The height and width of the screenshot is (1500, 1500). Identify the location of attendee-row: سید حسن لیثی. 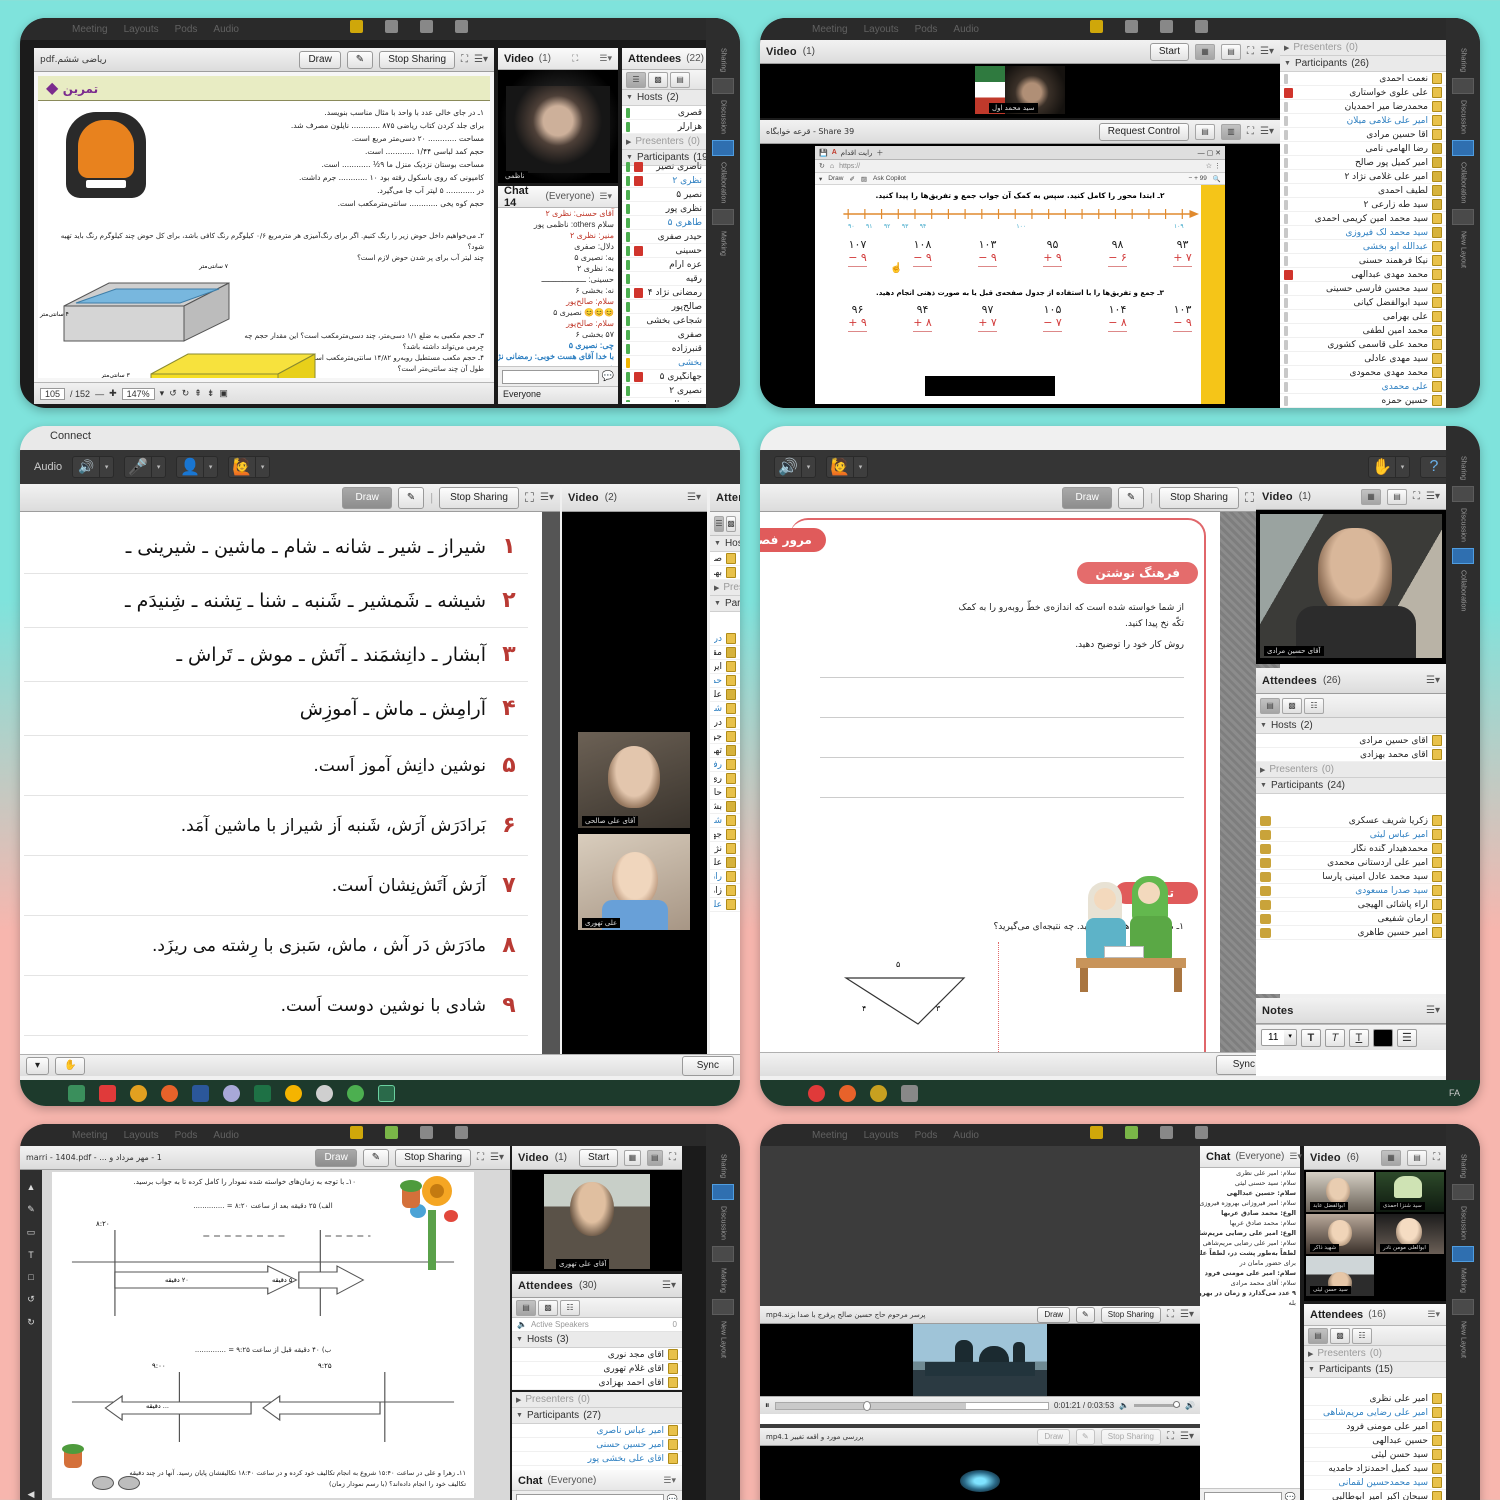
(1375, 1455).